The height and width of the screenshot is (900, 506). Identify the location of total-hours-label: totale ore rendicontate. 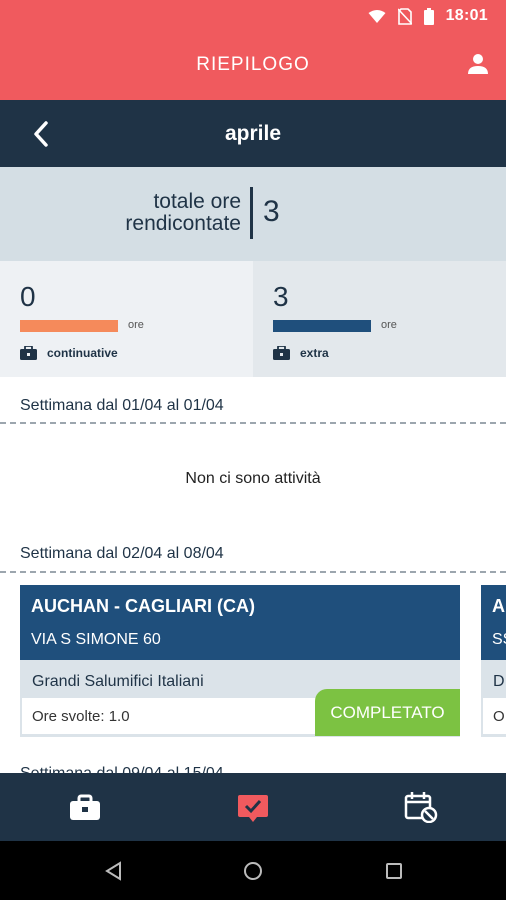
(141, 213).